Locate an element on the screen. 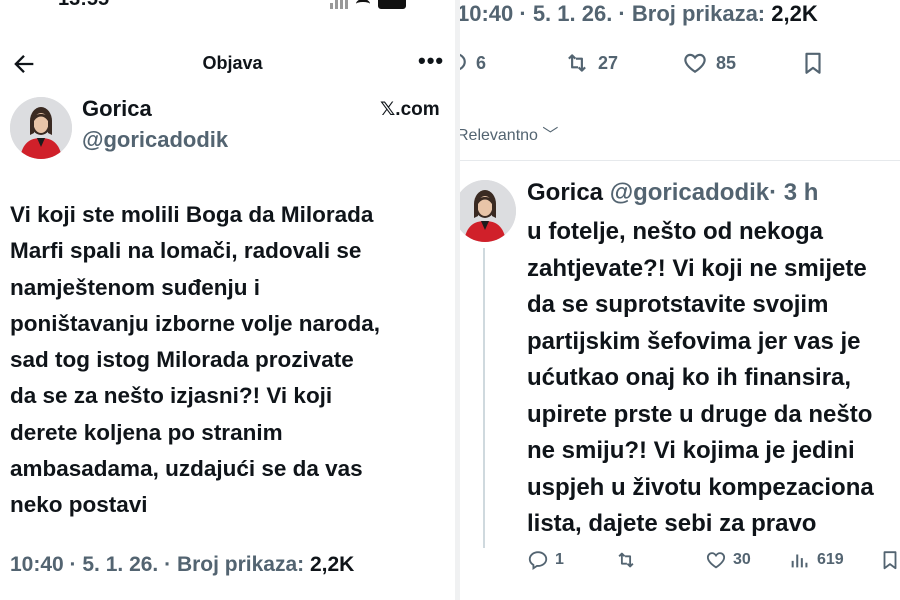 The width and height of the screenshot is (900, 600). sort-dropdown: Relevantno ﹀ is located at coordinates (509, 133).